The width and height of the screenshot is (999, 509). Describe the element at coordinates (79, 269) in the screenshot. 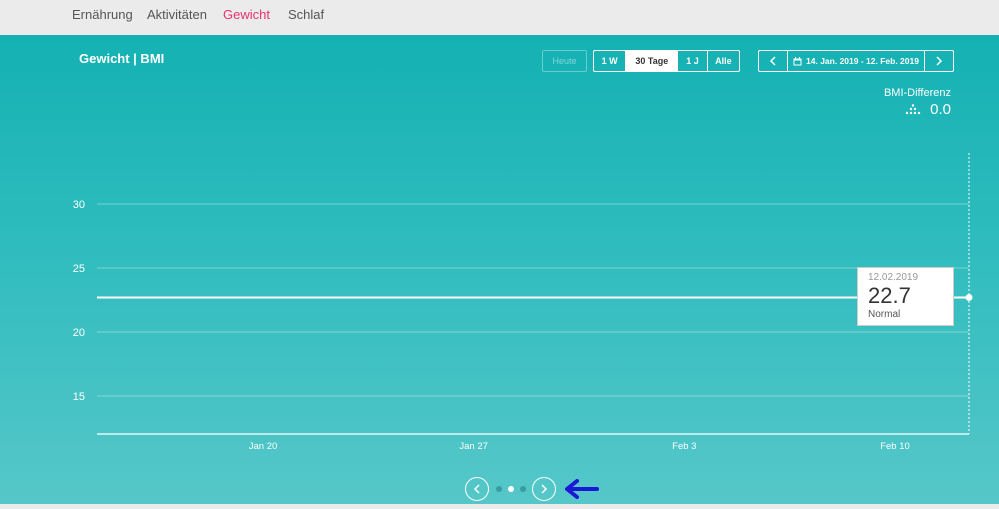

I see `y-tick-label: 25` at that location.